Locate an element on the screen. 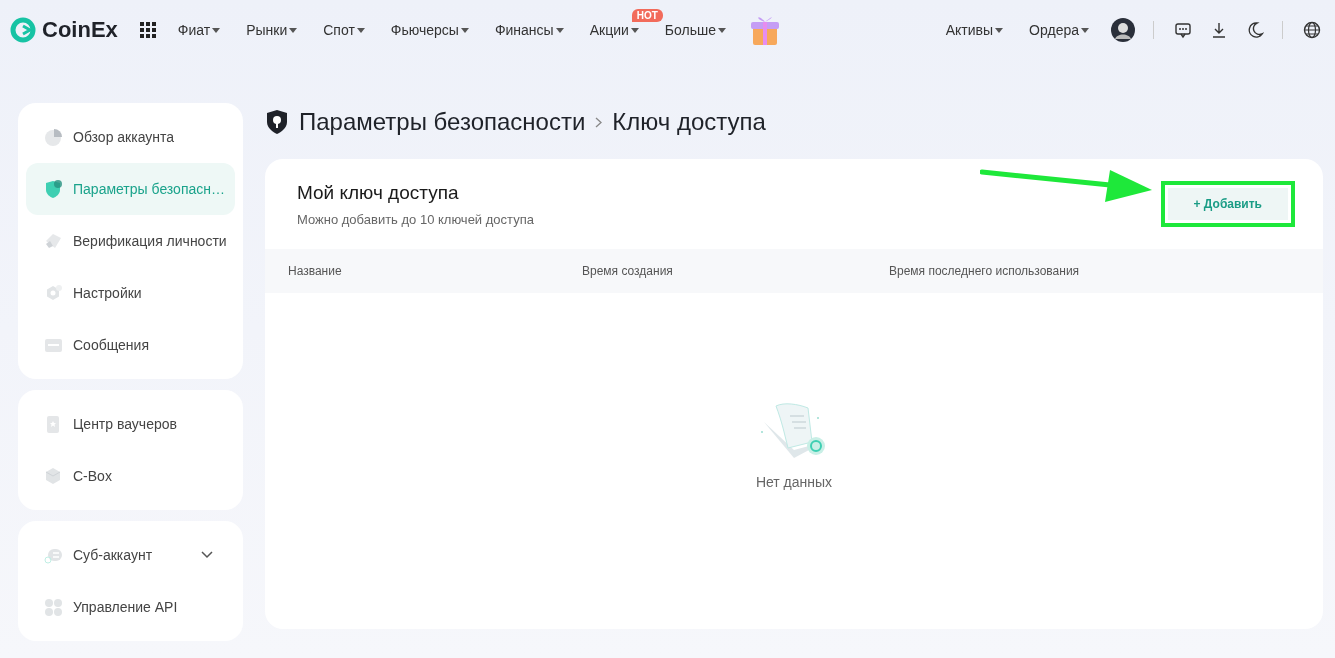  breadcrumb-link: Параметры безопасности is located at coordinates (442, 122).